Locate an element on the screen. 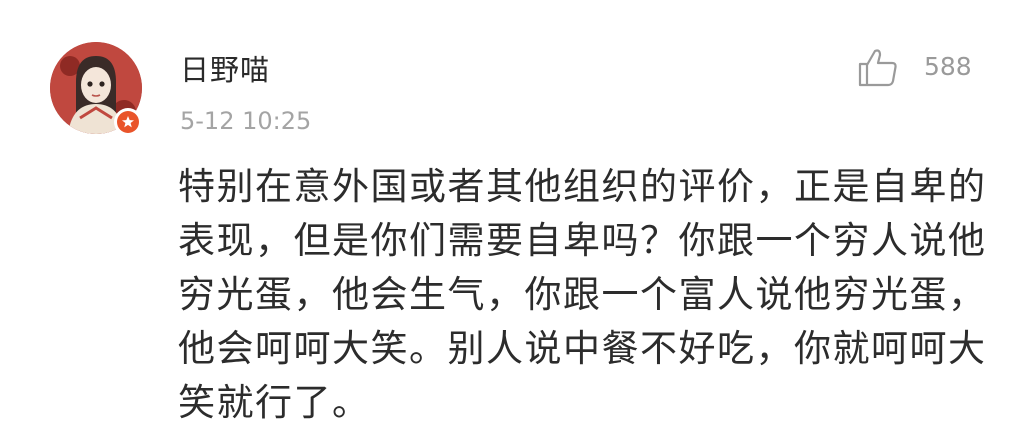 The width and height of the screenshot is (1024, 435). vip-badge is located at coordinates (128, 122).